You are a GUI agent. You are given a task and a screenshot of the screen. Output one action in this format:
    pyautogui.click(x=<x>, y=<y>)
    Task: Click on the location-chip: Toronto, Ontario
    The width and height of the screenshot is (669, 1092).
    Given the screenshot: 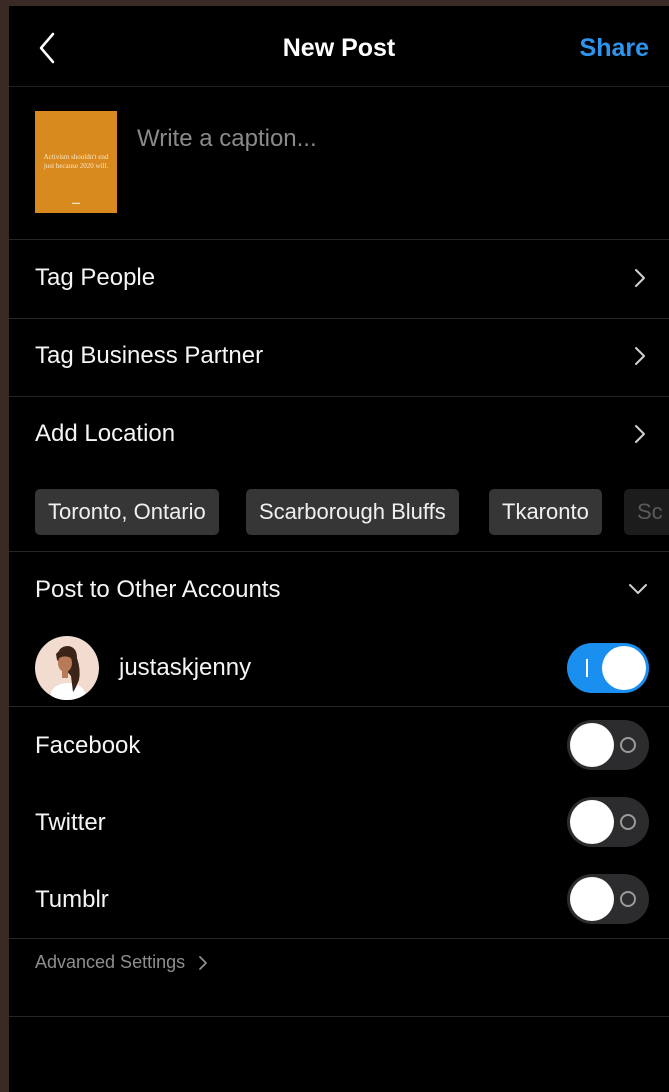 What is the action you would take?
    pyautogui.click(x=127, y=512)
    